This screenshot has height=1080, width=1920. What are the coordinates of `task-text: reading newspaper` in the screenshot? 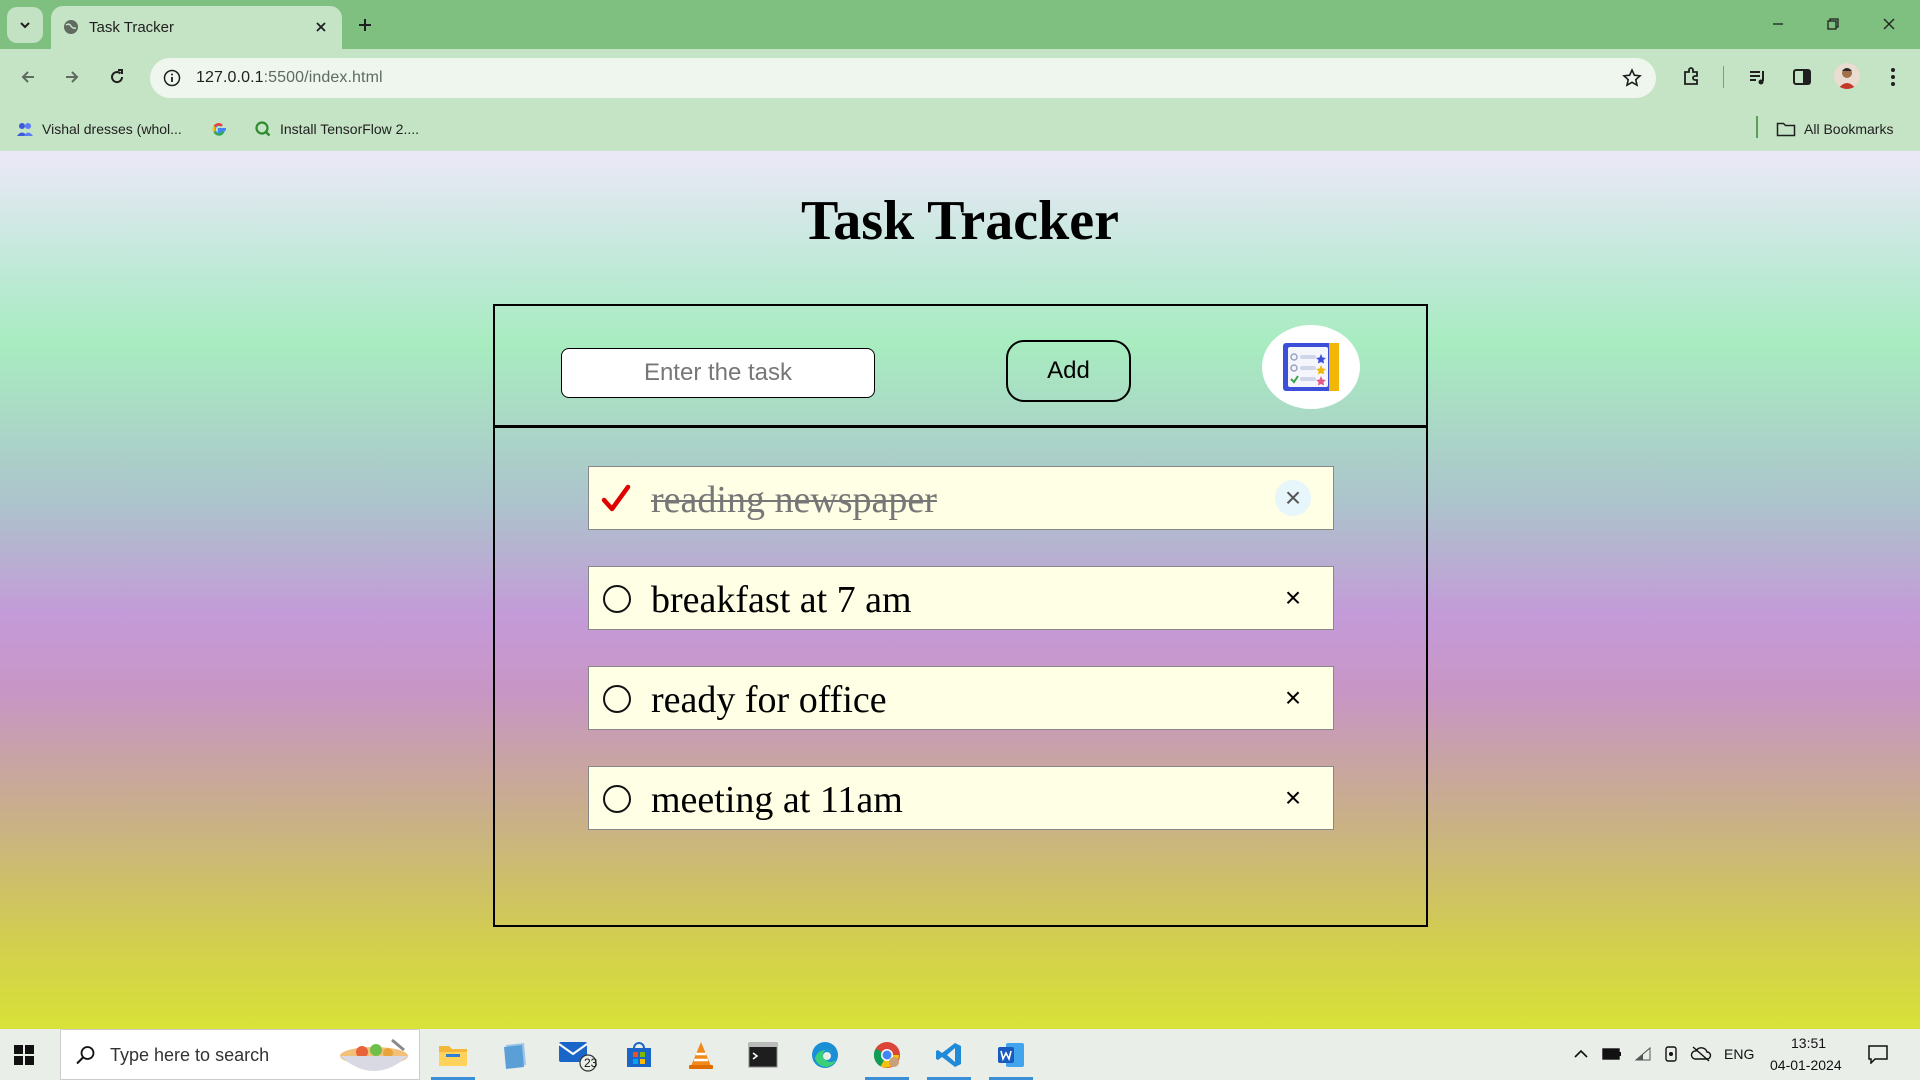 It's located at (794, 500).